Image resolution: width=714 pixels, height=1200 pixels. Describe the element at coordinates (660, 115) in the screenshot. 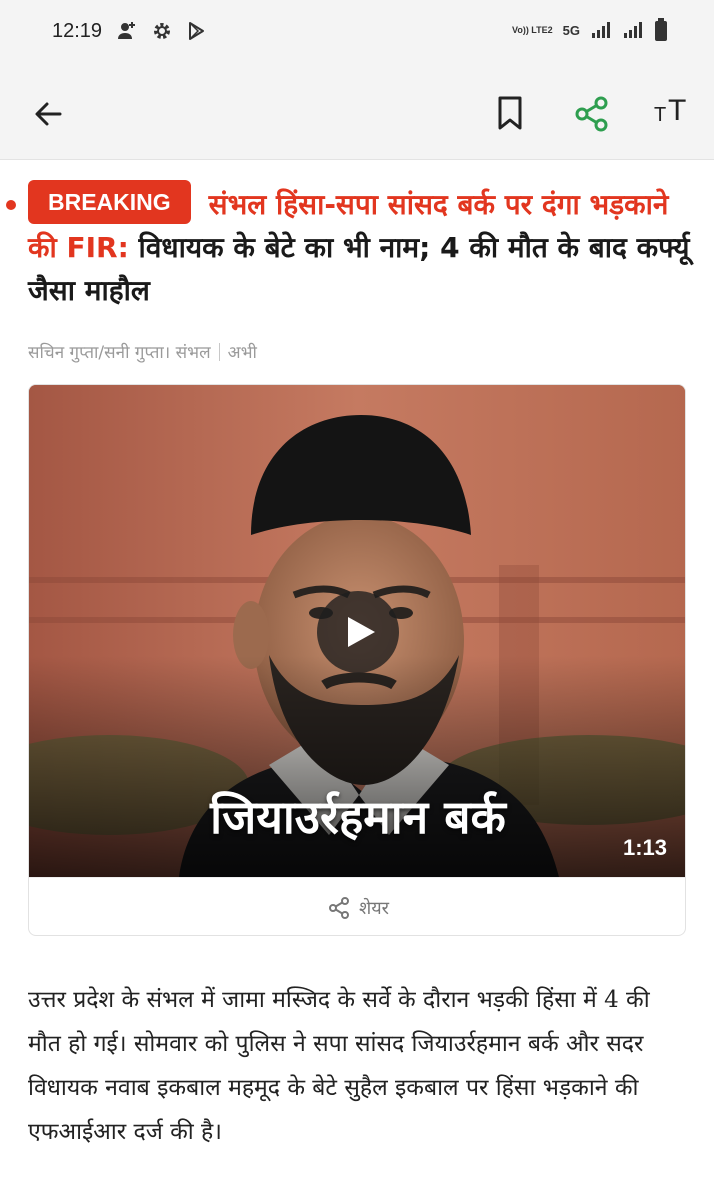

I see `font-size-small-t: T` at that location.